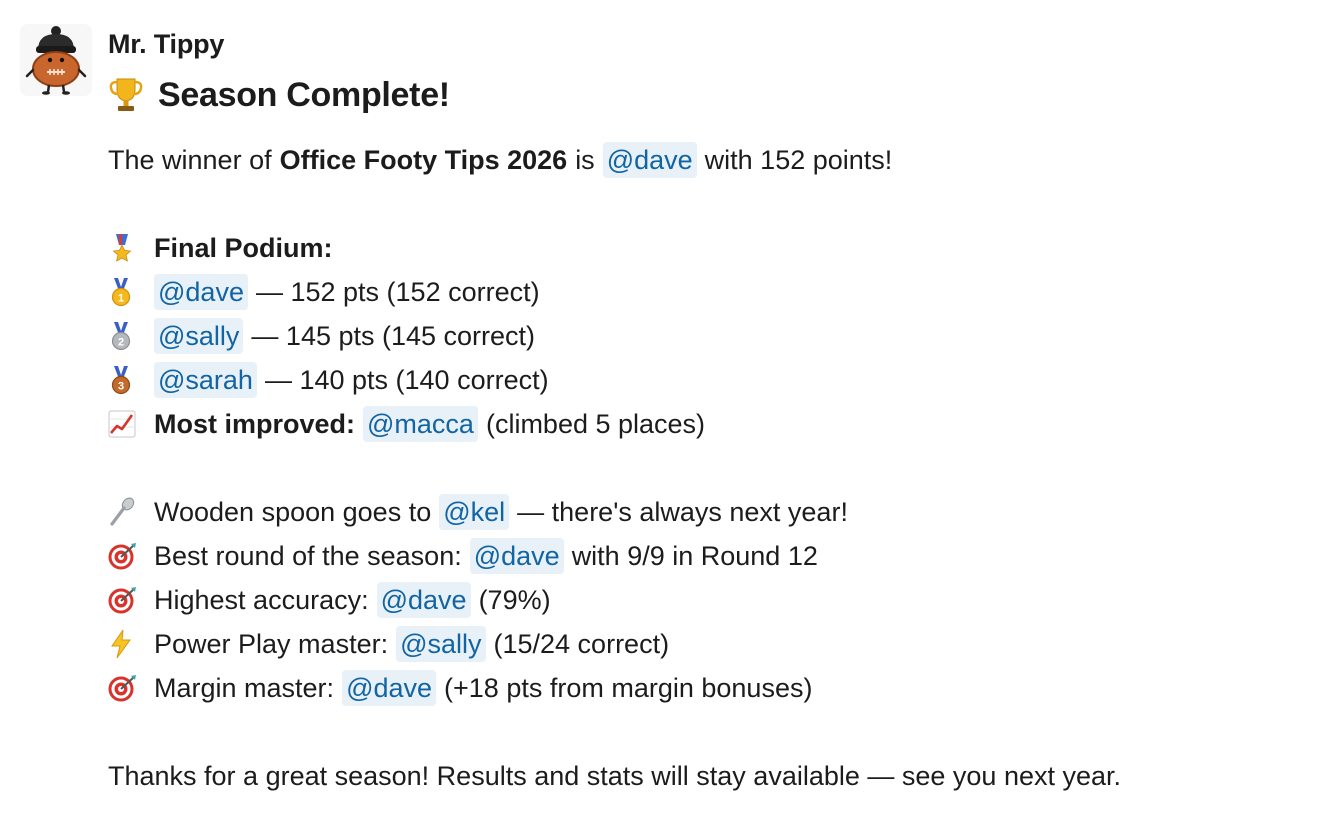 This screenshot has width=1340, height=830. What do you see at coordinates (581, 644) in the screenshot?
I see `award-suffix: (15/24 correct)` at bounding box center [581, 644].